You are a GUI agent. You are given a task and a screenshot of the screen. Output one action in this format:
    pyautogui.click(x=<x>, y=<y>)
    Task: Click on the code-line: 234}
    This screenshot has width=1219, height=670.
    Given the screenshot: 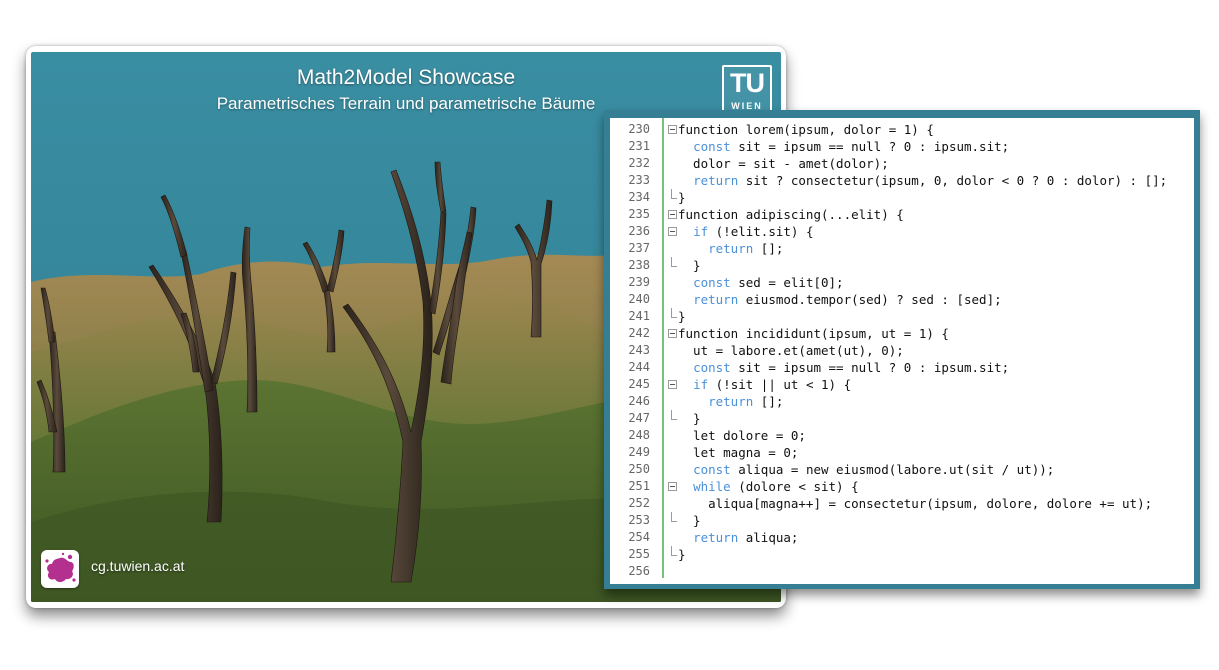 What is the action you would take?
    pyautogui.click(x=902, y=197)
    